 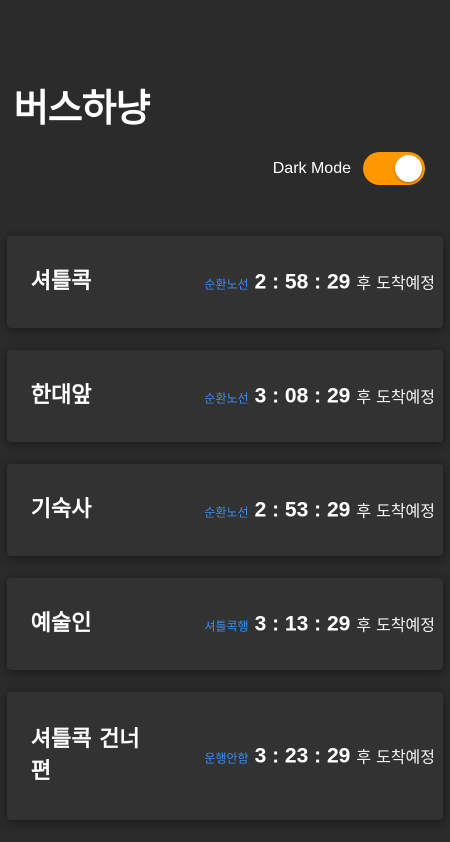 I want to click on dark-mode-row: Dark Mode, so click(x=349, y=168).